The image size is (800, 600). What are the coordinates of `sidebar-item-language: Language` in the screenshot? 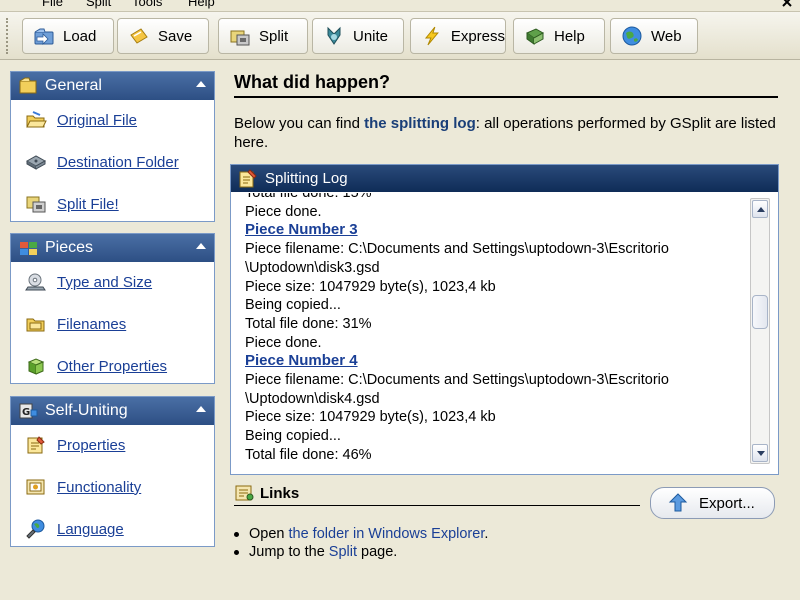 It's located at (74, 529).